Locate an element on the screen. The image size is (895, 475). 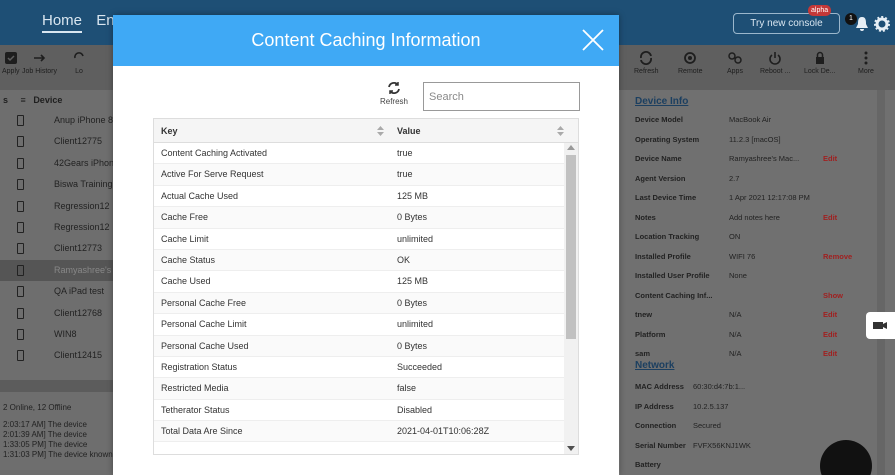
value-column-header: Value is located at coordinates (409, 131).